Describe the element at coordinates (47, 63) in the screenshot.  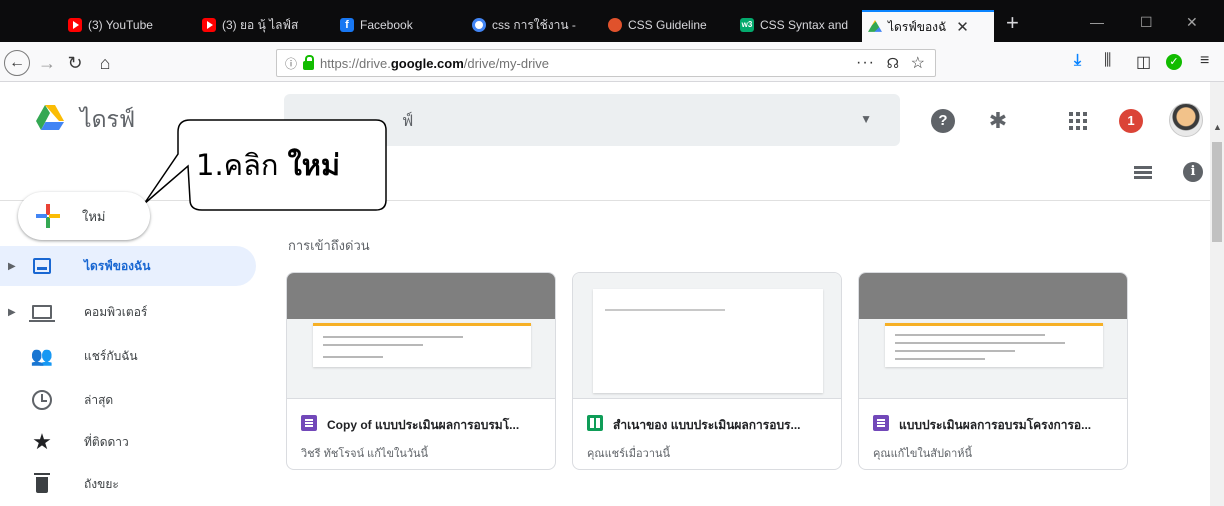
I see `forward-button: →` at that location.